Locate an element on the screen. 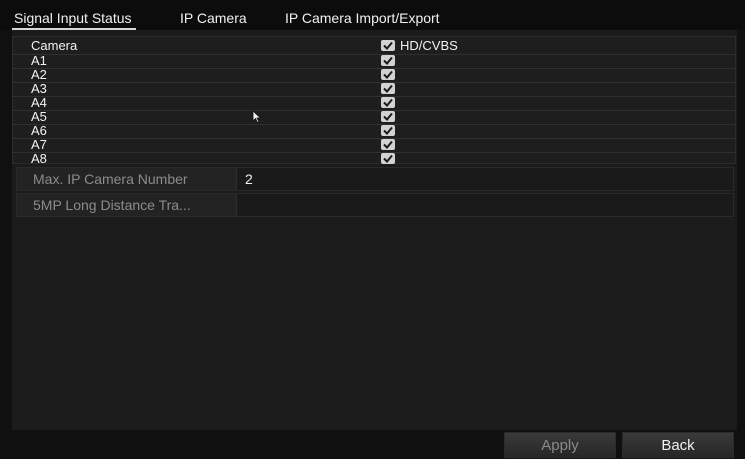 The image size is (745, 459). camera-name: A3 is located at coordinates (39, 88).